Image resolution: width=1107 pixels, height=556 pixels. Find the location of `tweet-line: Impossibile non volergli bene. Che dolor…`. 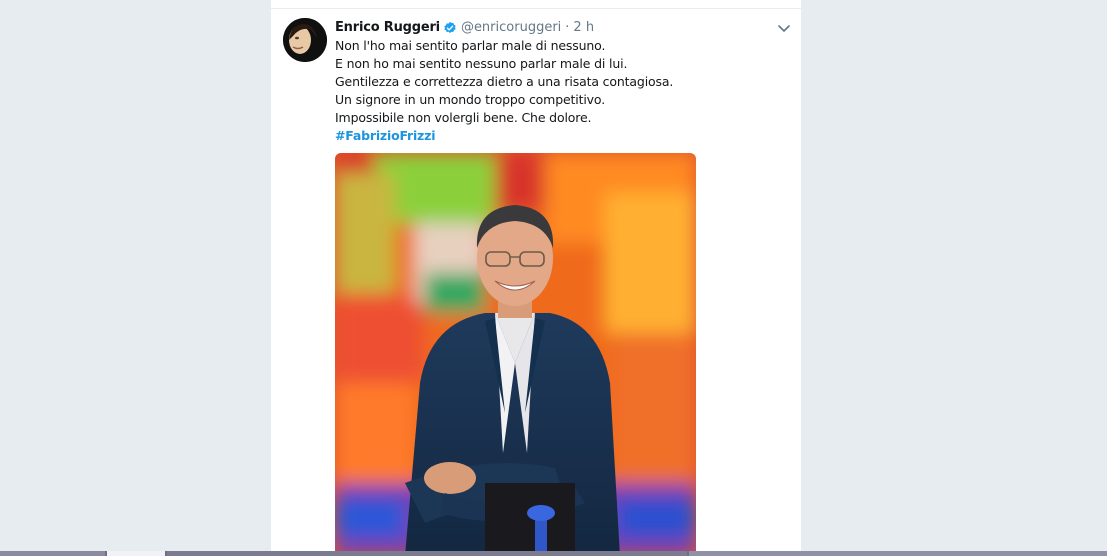

tweet-line: Impossibile non volergli bene. Che dolor… is located at coordinates (463, 117).